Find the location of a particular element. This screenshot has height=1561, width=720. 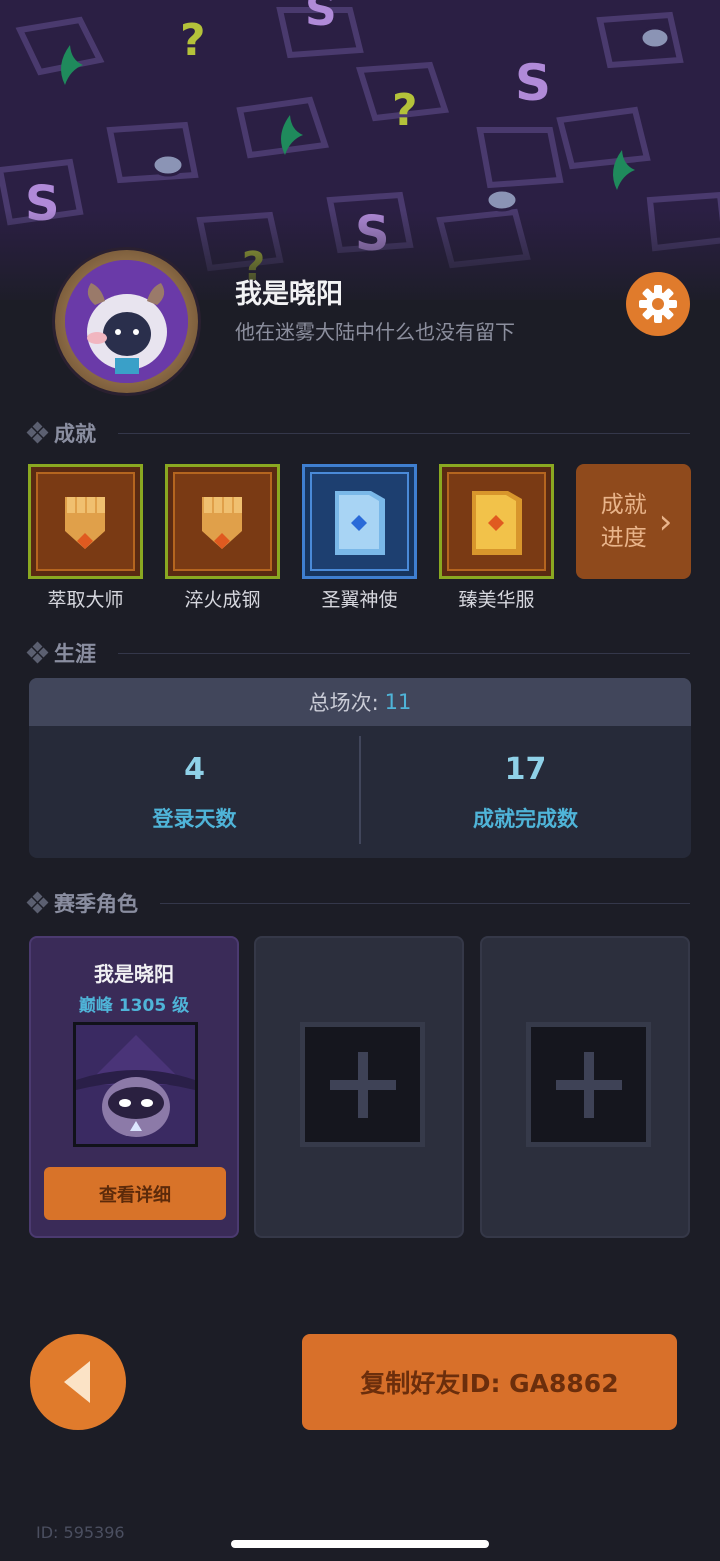

achievement-item: 圣翼神使 is located at coordinates (359, 538).